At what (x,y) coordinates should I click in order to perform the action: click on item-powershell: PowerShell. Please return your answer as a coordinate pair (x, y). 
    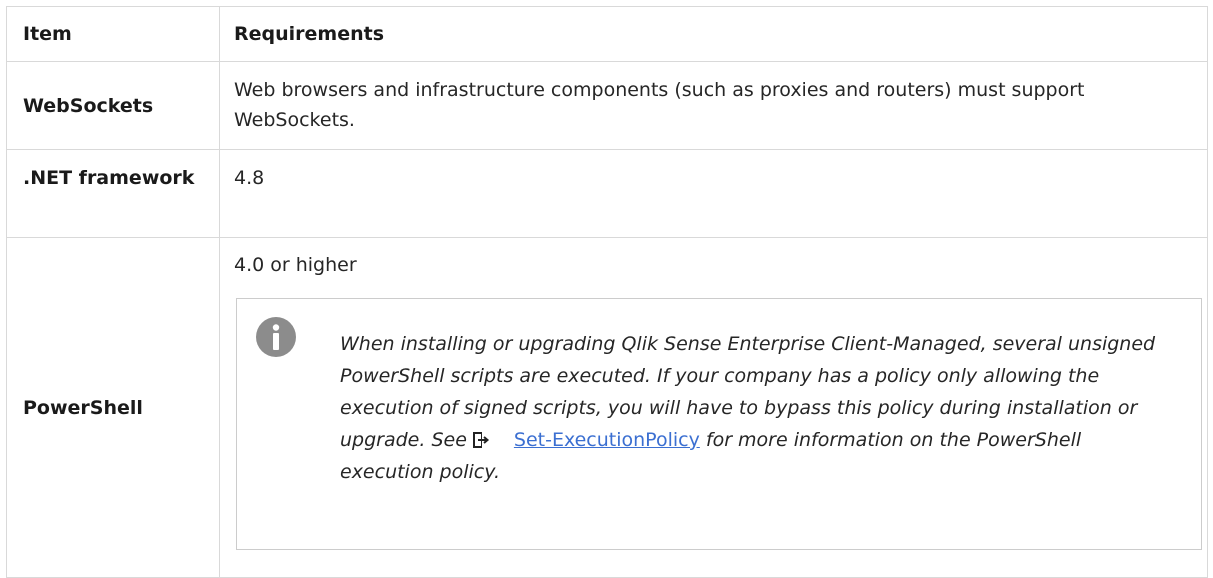
    Looking at the image, I should click on (113, 407).